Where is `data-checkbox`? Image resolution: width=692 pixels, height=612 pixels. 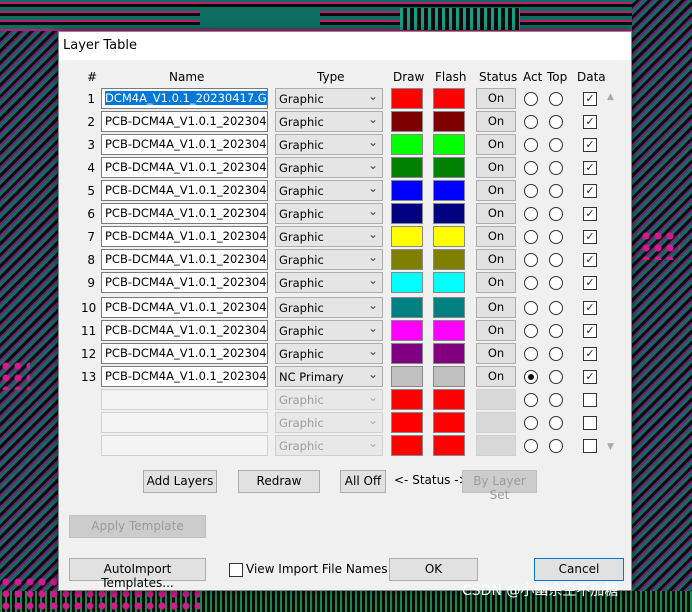 data-checkbox is located at coordinates (590, 423).